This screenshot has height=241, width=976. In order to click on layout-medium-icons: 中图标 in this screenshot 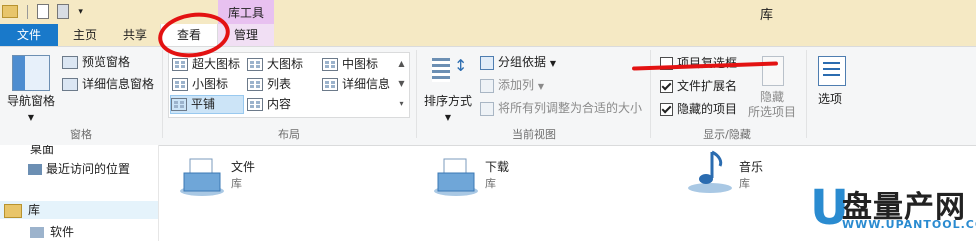, I will do `click(350, 64)`.